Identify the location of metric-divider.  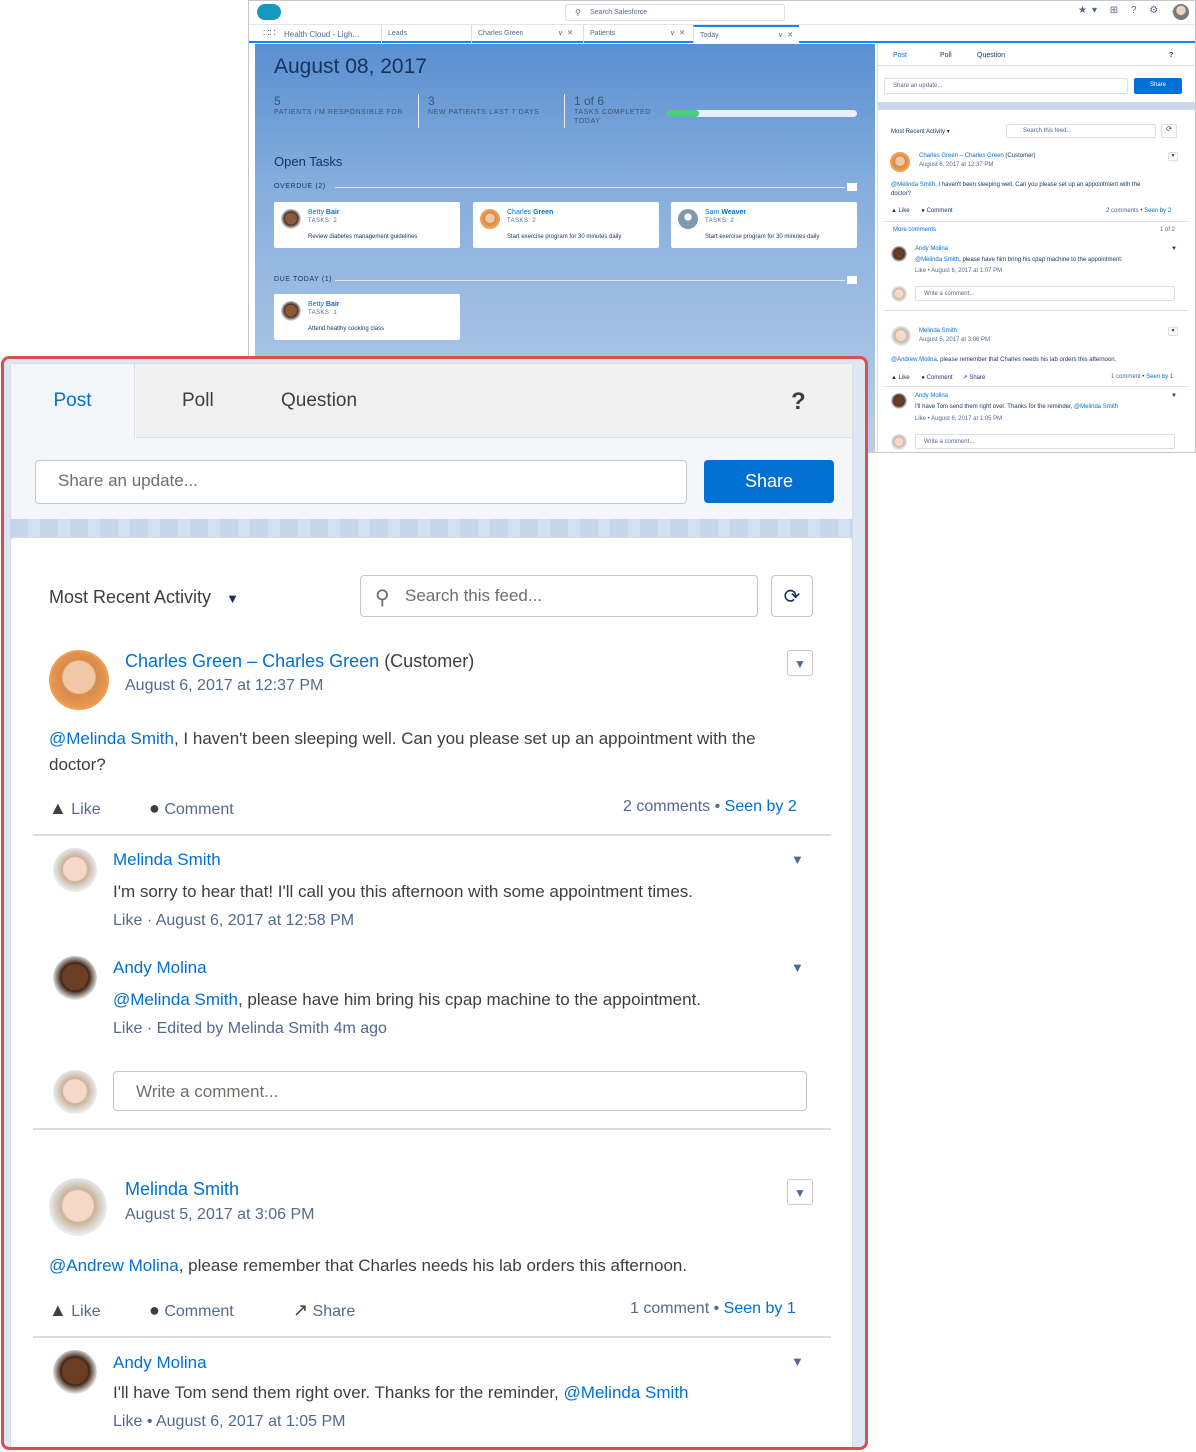
(418, 111).